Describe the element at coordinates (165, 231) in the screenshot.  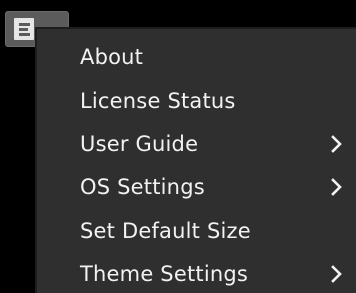
I see `menu-item-label: Set Default Size` at that location.